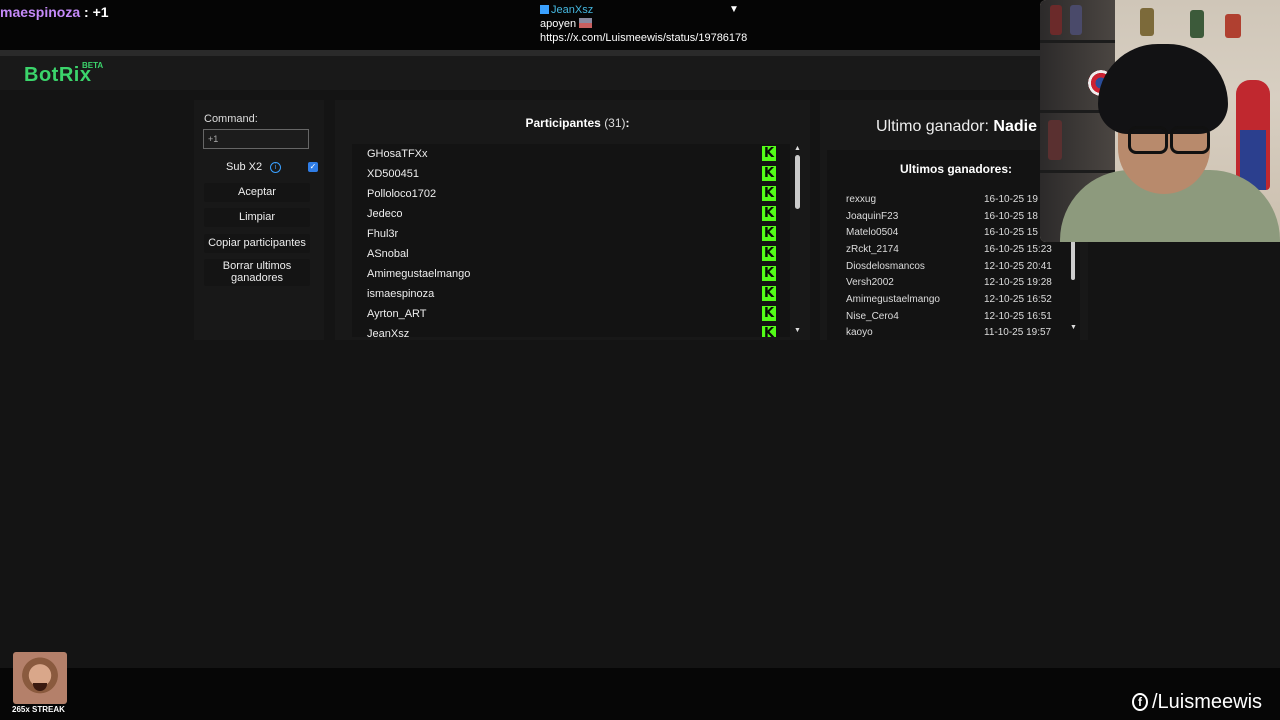 Image resolution: width=1280 pixels, height=720 pixels. Describe the element at coordinates (797, 148) in the screenshot. I see `scroll-up-arrow-icon: ▲` at that location.